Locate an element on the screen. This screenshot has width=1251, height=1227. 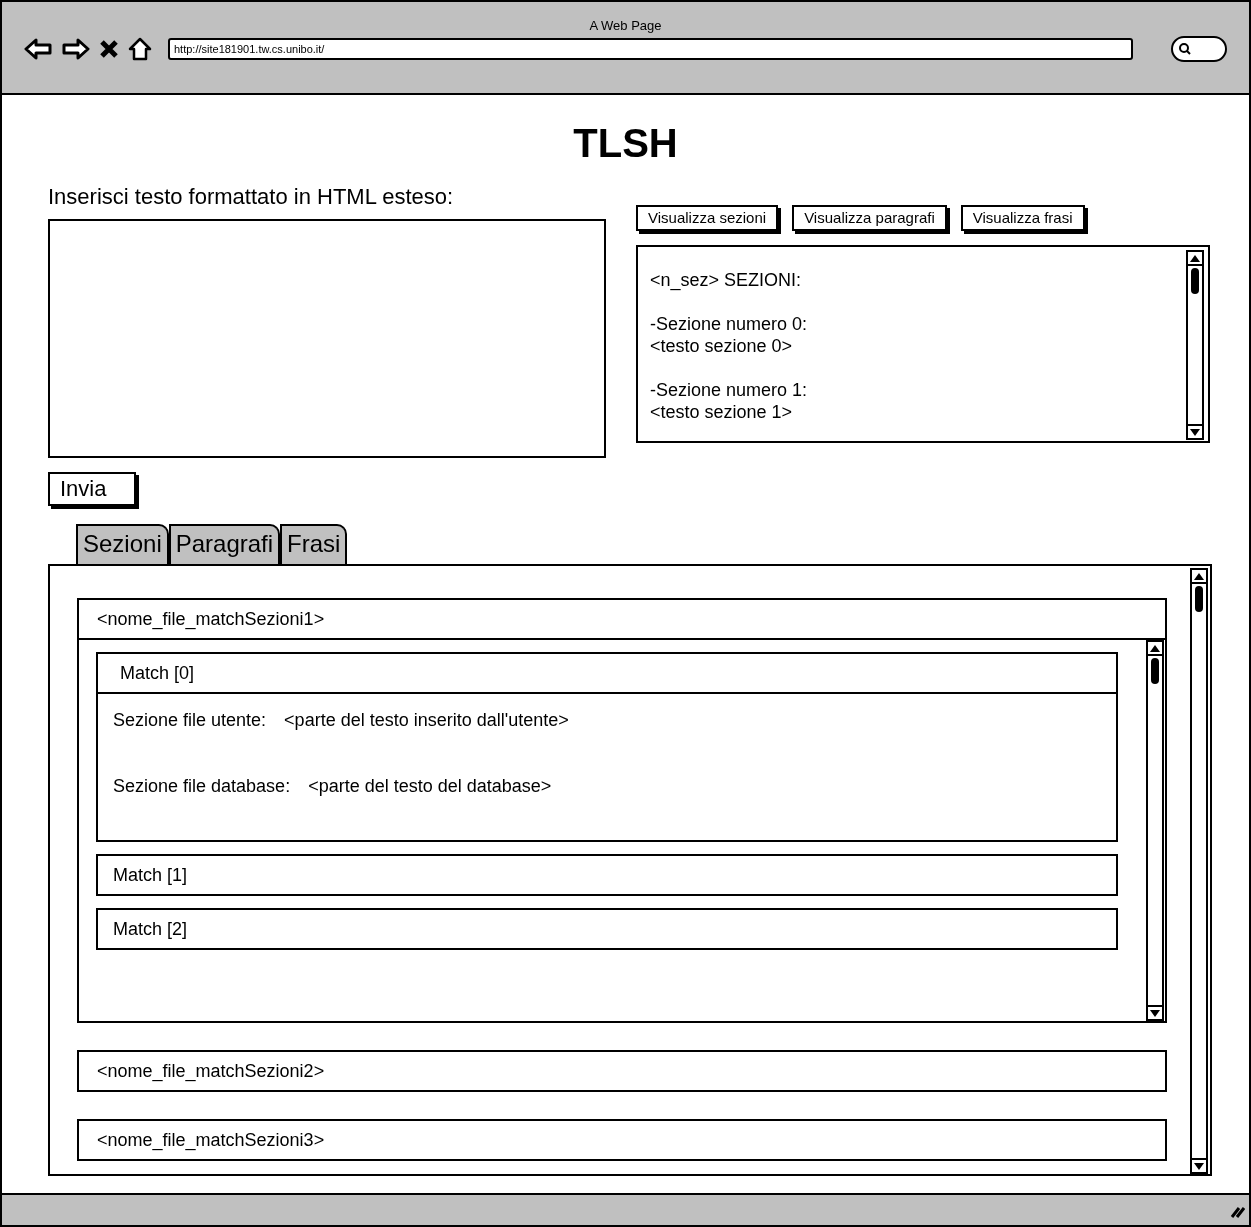
field-label: Sezione file database: is located at coordinates (202, 786).